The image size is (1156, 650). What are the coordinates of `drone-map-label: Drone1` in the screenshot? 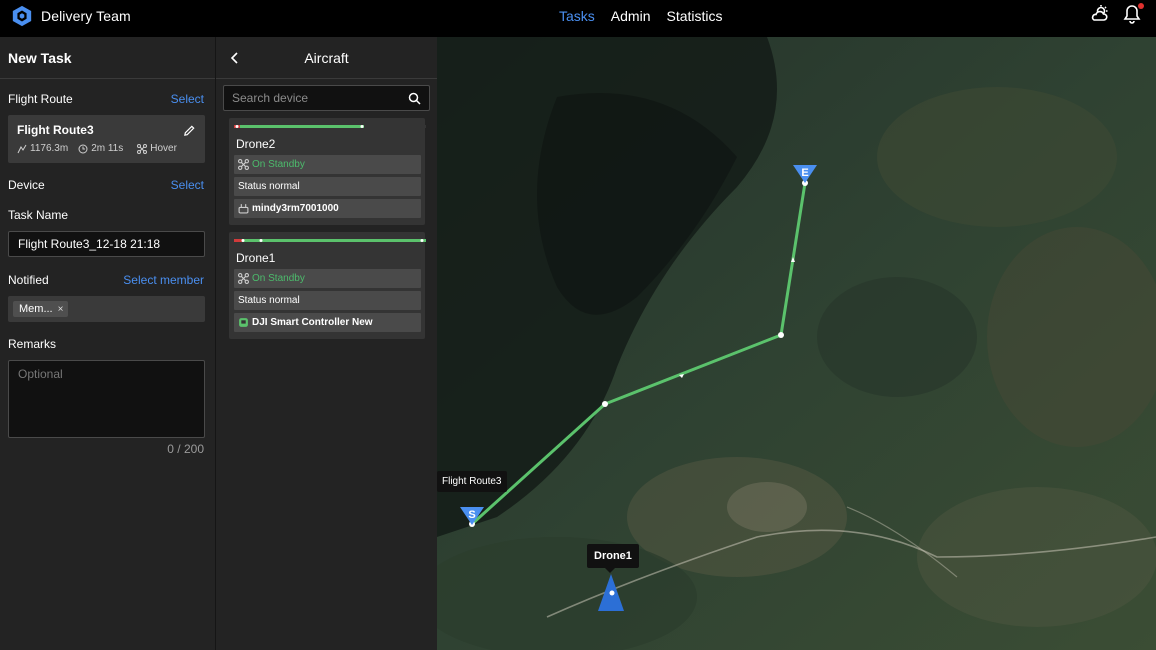 It's located at (613, 558).